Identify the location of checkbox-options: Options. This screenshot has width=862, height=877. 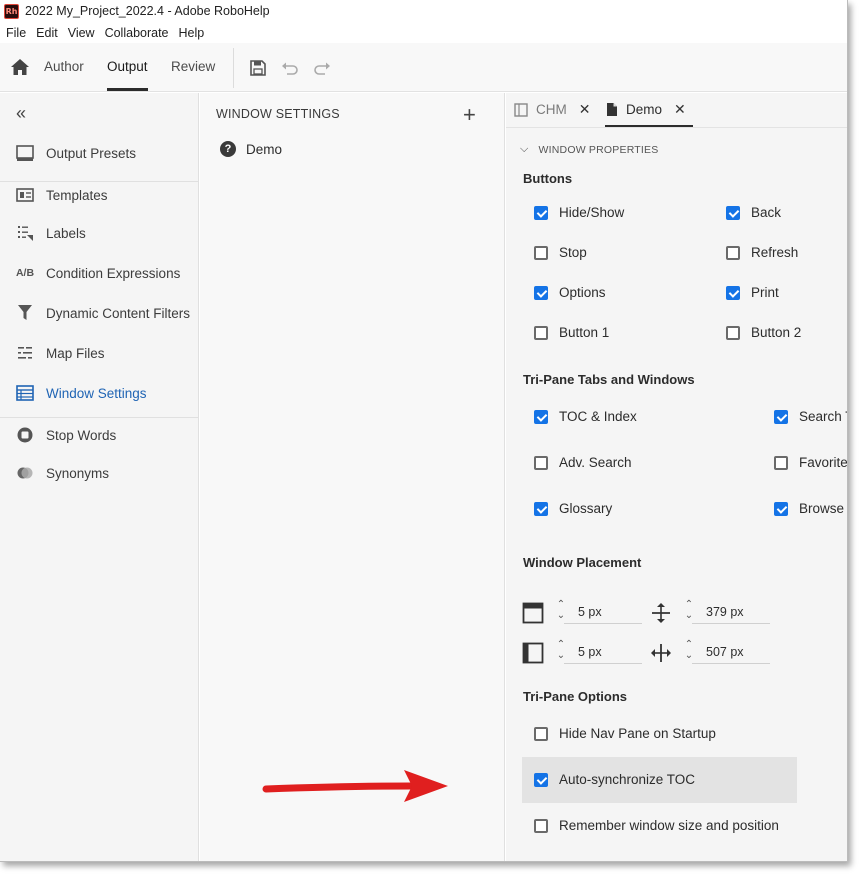
(570, 292).